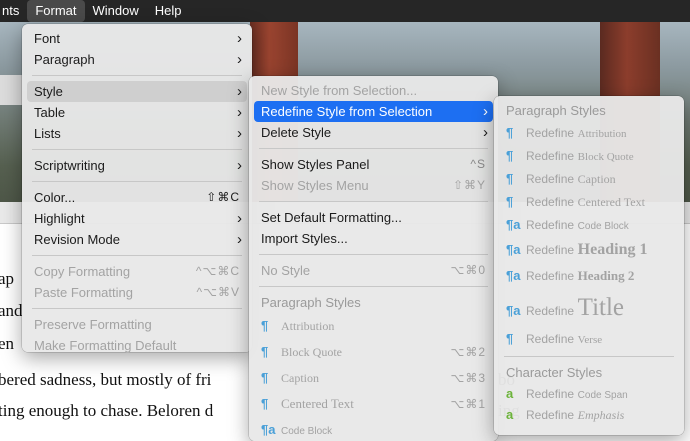 Image resolution: width=690 pixels, height=441 pixels. I want to click on shortcut-label: ^⌥⌘V, so click(218, 292).